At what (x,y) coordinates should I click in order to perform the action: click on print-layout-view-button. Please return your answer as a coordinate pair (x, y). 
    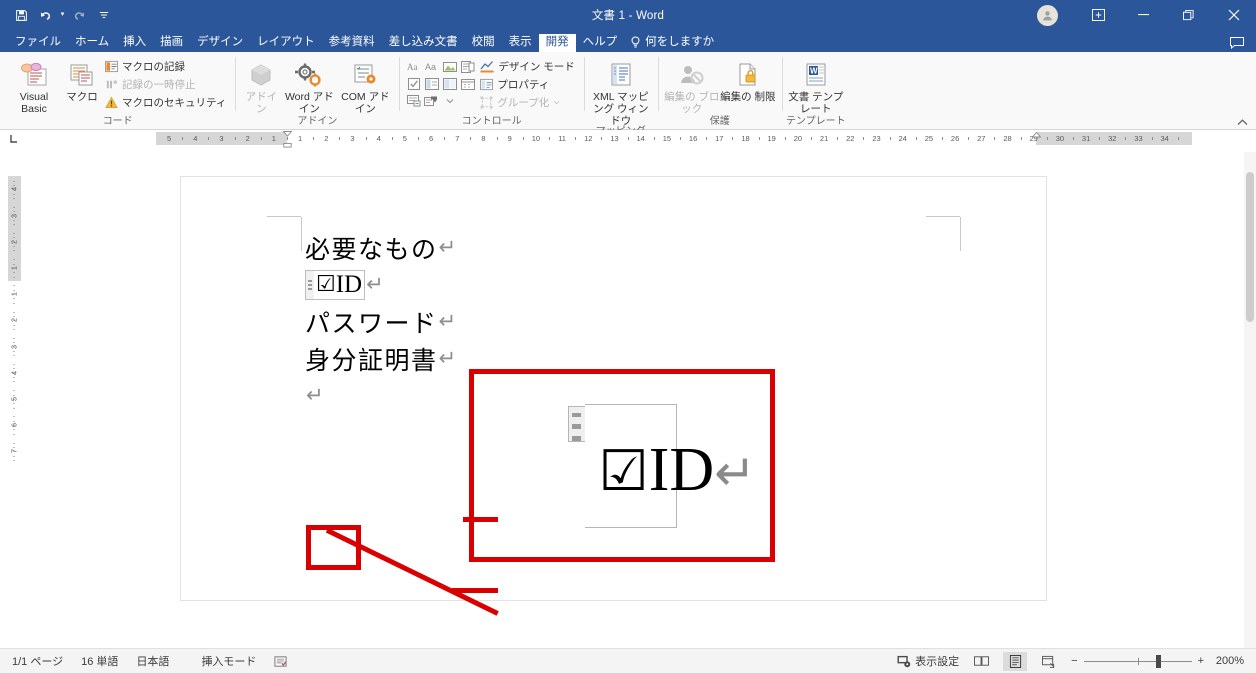
    Looking at the image, I should click on (1015, 661).